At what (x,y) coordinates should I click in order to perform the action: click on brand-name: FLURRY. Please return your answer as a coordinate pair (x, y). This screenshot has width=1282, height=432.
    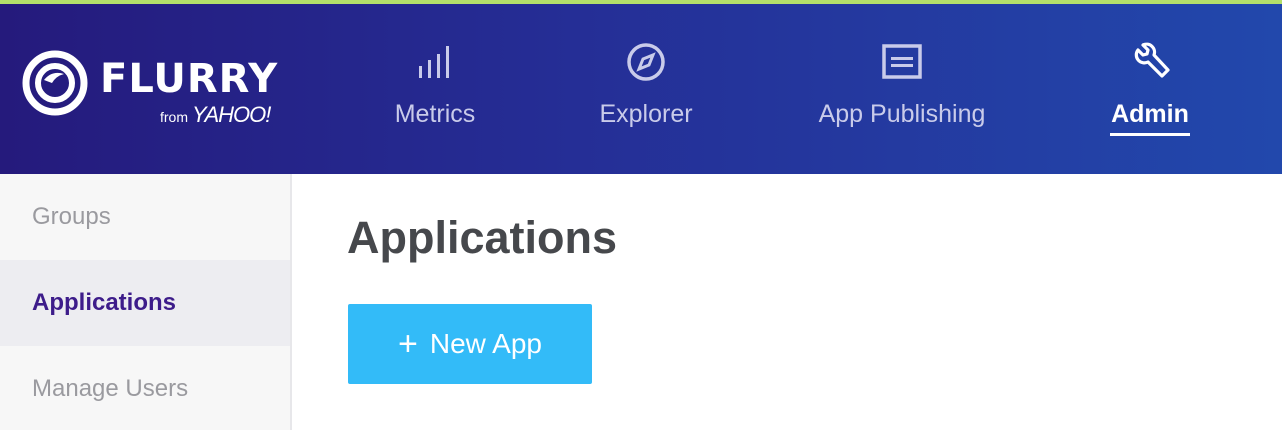
    Looking at the image, I should click on (189, 79).